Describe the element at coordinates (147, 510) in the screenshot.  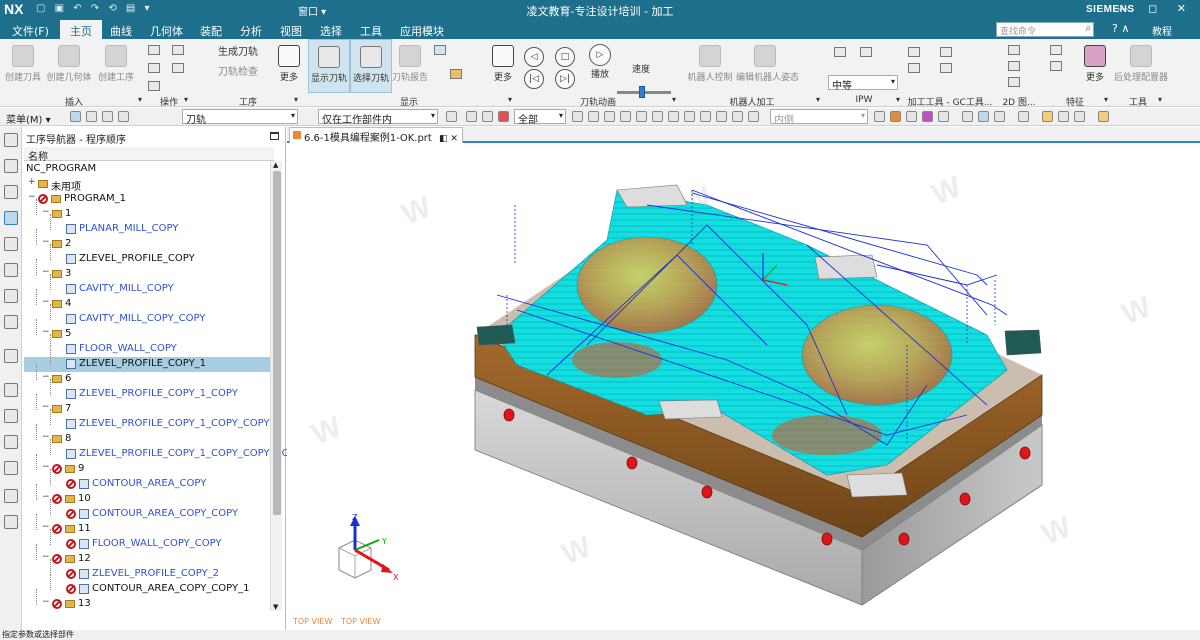
I see `tree-row: CONTOUR_AREA_COPY_COPY` at that location.